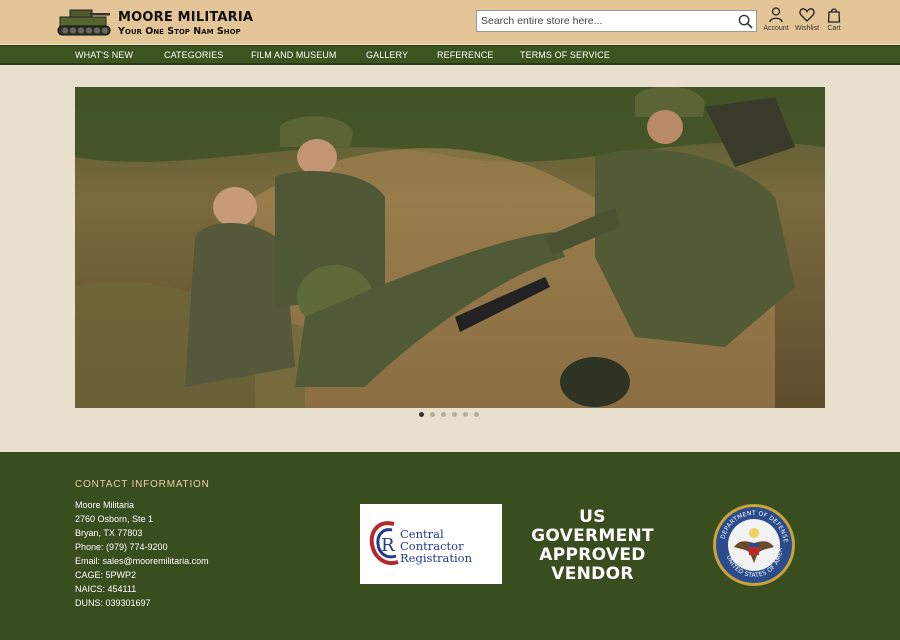 This screenshot has width=900, height=640. I want to click on contact-company: Moore Militaria, so click(105, 505).